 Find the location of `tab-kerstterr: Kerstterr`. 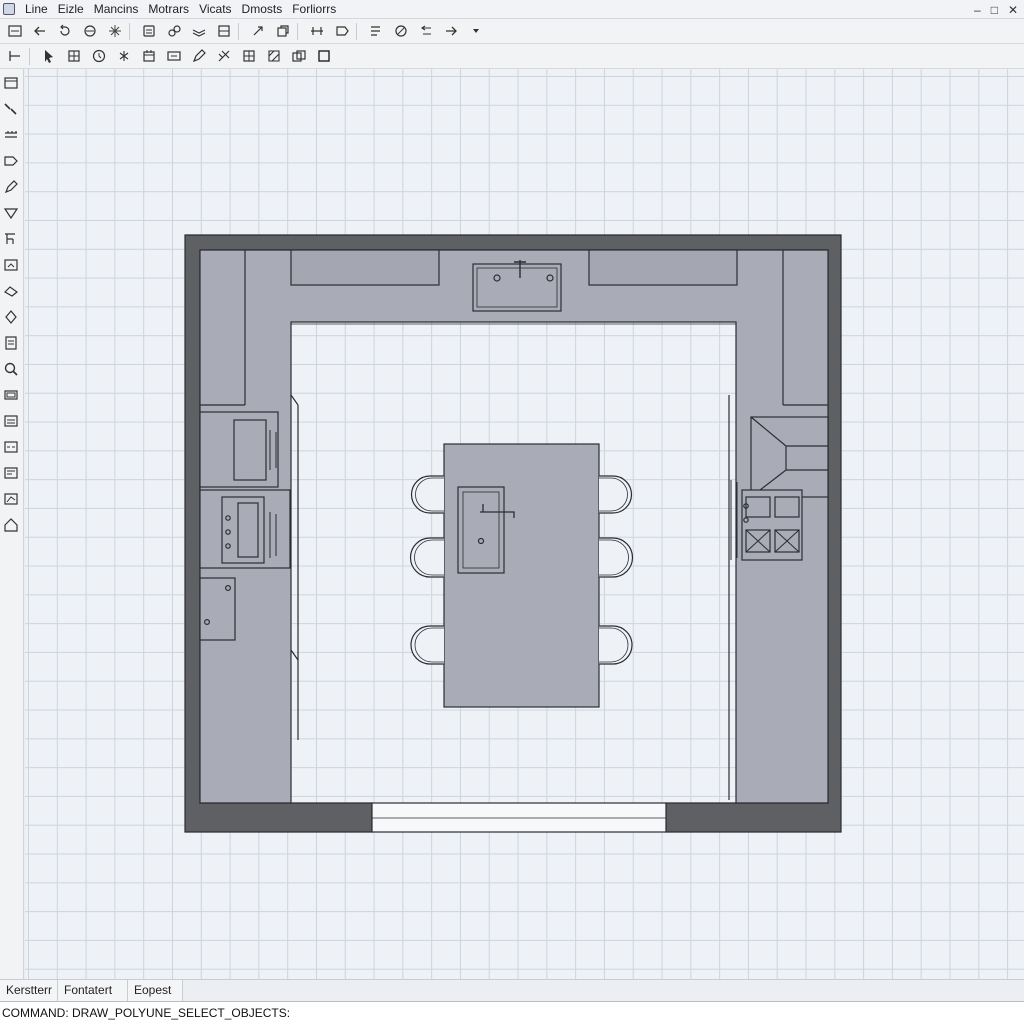

tab-kerstterr: Kerstterr is located at coordinates (29, 990).